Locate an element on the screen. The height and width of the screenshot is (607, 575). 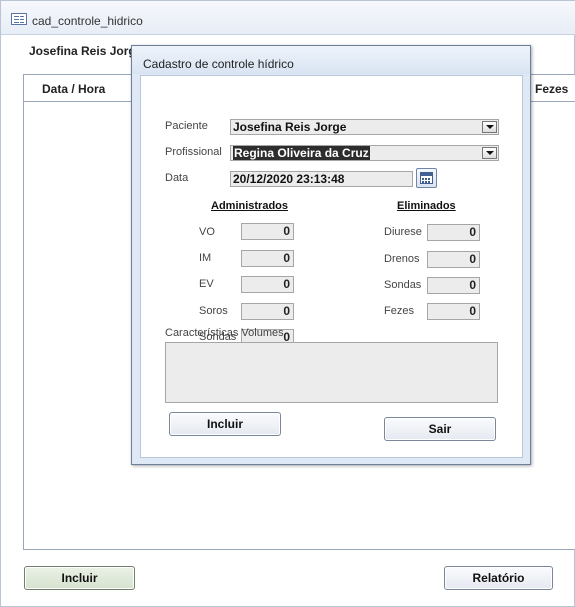
profissional-combo: Regina Oliveira da Cruz is located at coordinates (364, 153).